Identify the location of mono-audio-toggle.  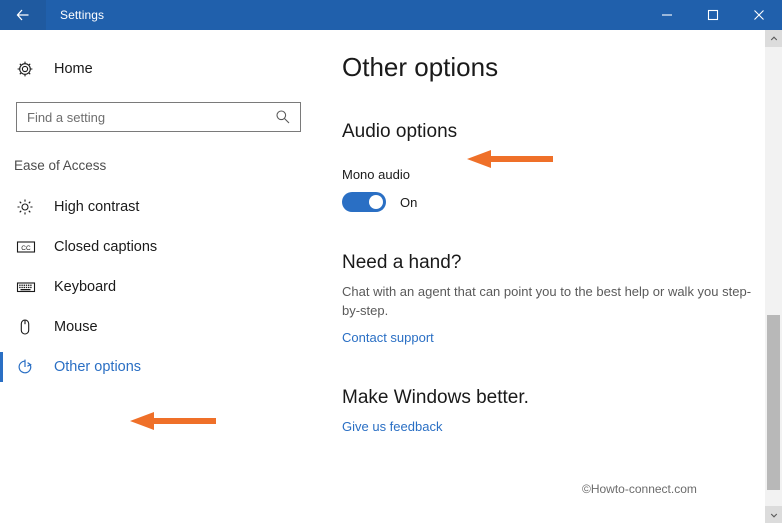
(364, 202).